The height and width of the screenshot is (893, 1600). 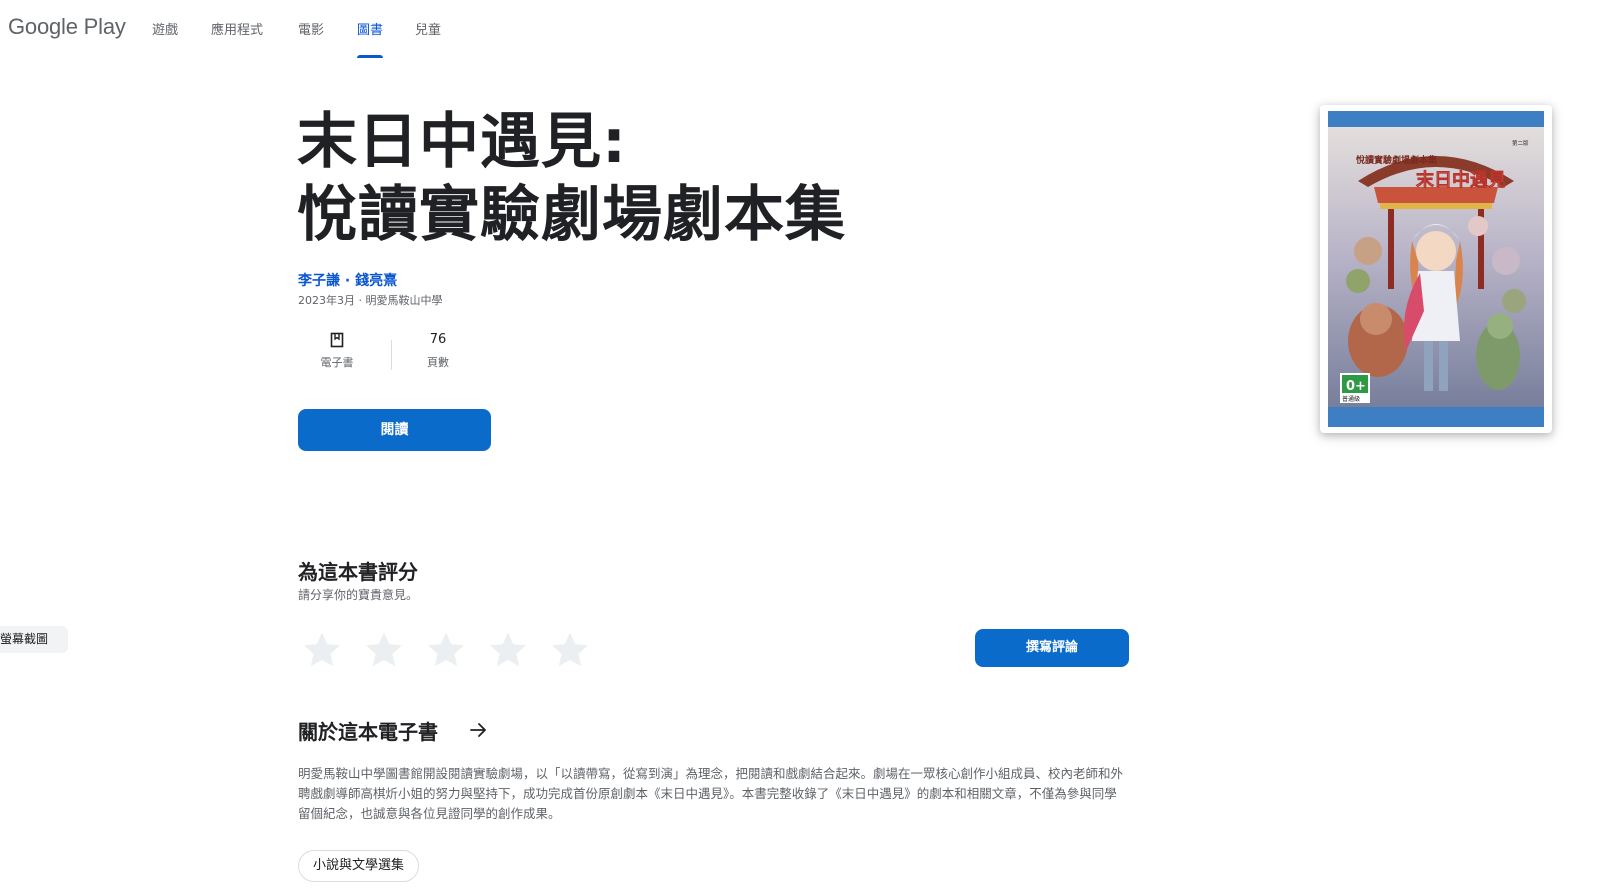 What do you see at coordinates (1520, 143) in the screenshot?
I see `cover-edition-text: 第二版` at bounding box center [1520, 143].